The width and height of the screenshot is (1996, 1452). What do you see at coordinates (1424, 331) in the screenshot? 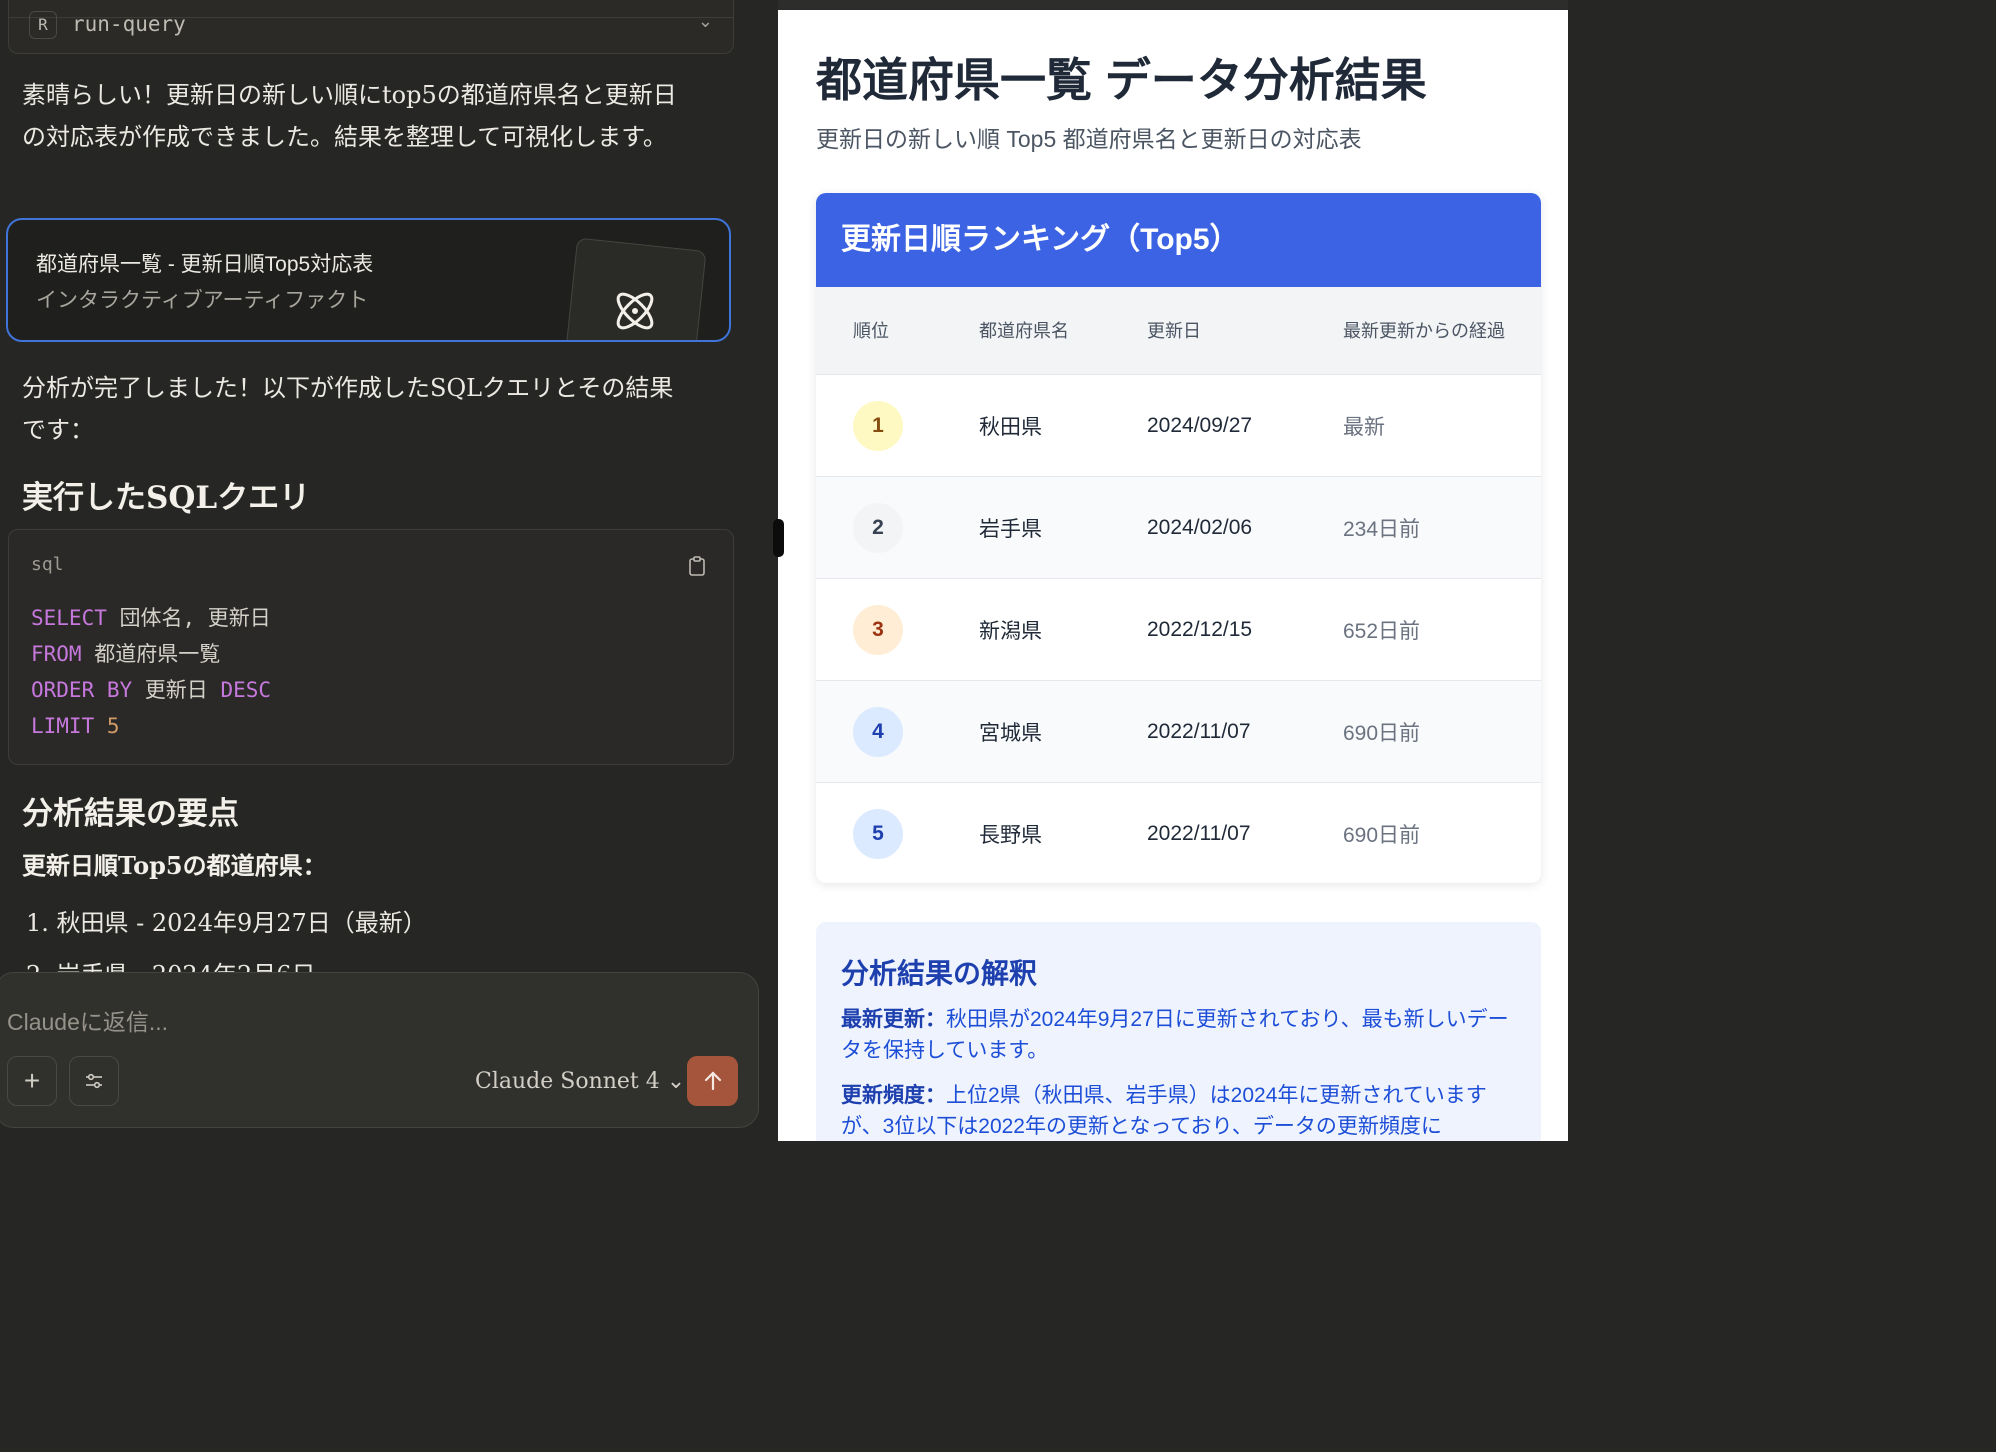
I see `column-header-elapsed: 最新更新からの経過` at bounding box center [1424, 331].